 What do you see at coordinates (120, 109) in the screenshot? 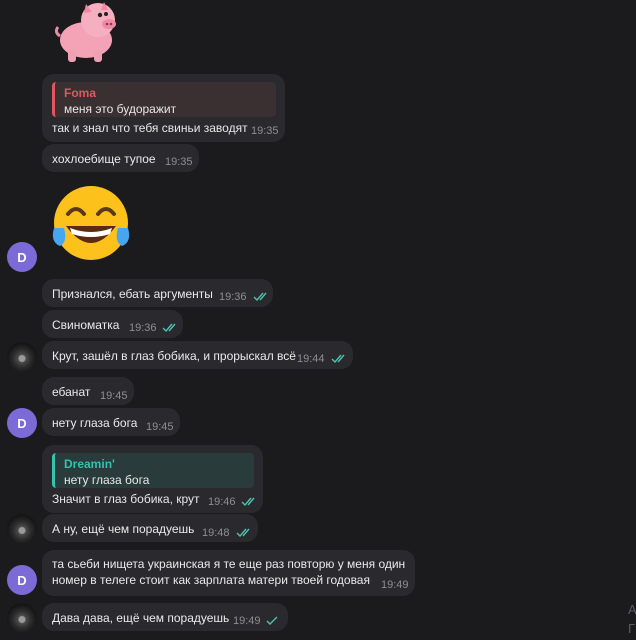
I see `reply-text: меня это будоражит` at bounding box center [120, 109].